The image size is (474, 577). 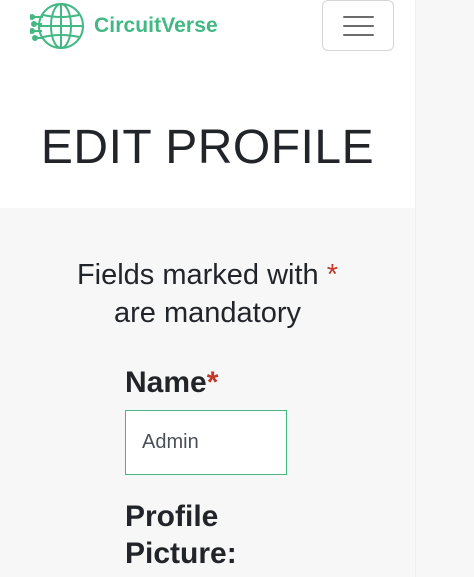 What do you see at coordinates (207, 147) in the screenshot?
I see `page-title: EDIT PROFILE` at bounding box center [207, 147].